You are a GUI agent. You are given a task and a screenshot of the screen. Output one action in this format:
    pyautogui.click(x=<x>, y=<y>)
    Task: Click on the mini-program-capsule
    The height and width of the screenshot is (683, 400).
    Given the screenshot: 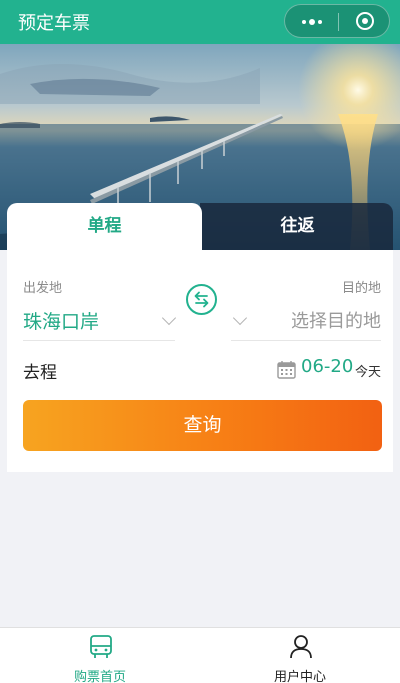 What is the action you would take?
    pyautogui.click(x=337, y=21)
    